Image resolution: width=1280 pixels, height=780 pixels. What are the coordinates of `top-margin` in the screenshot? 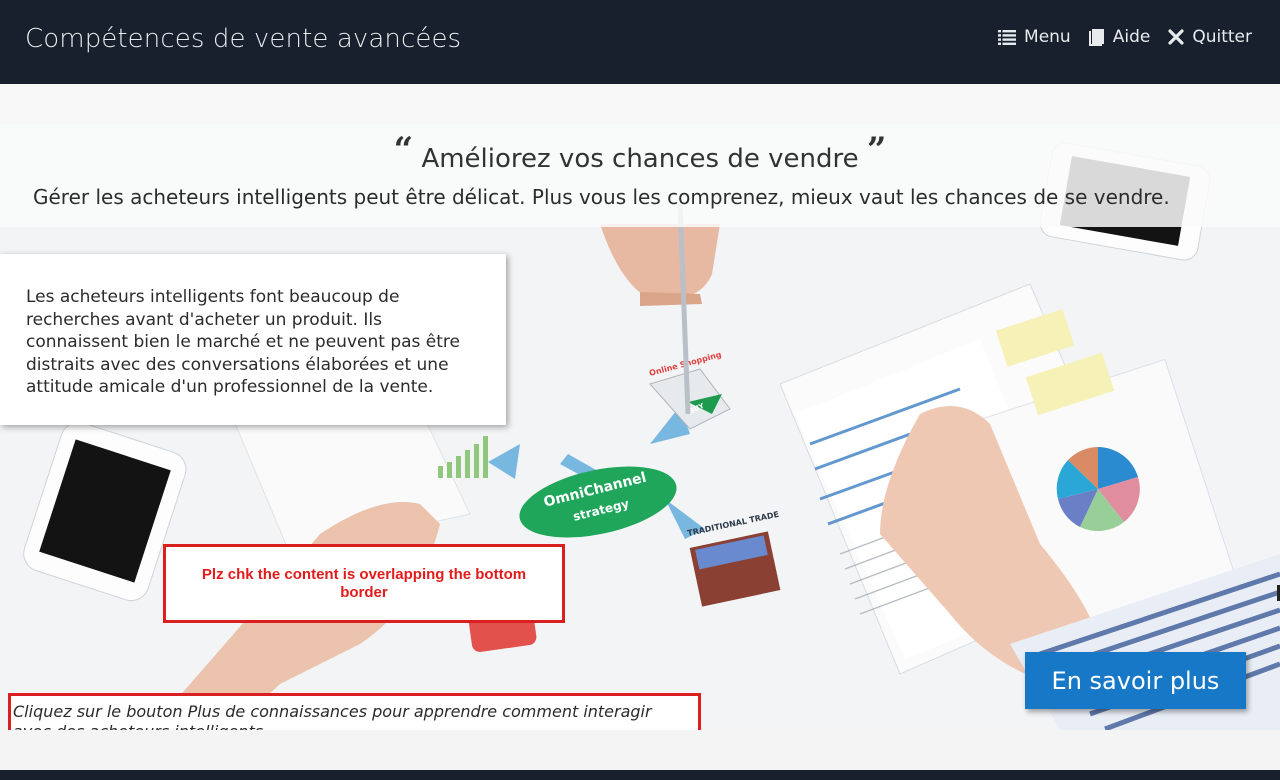 It's located at (640, 104).